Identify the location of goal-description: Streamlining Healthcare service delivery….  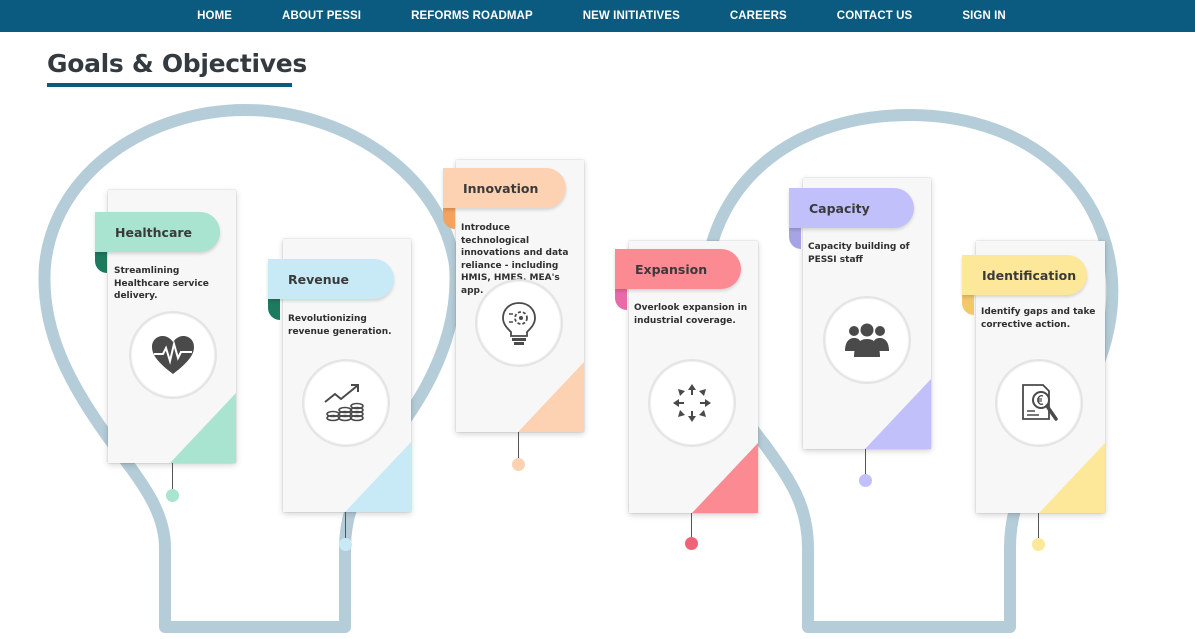
(161, 283).